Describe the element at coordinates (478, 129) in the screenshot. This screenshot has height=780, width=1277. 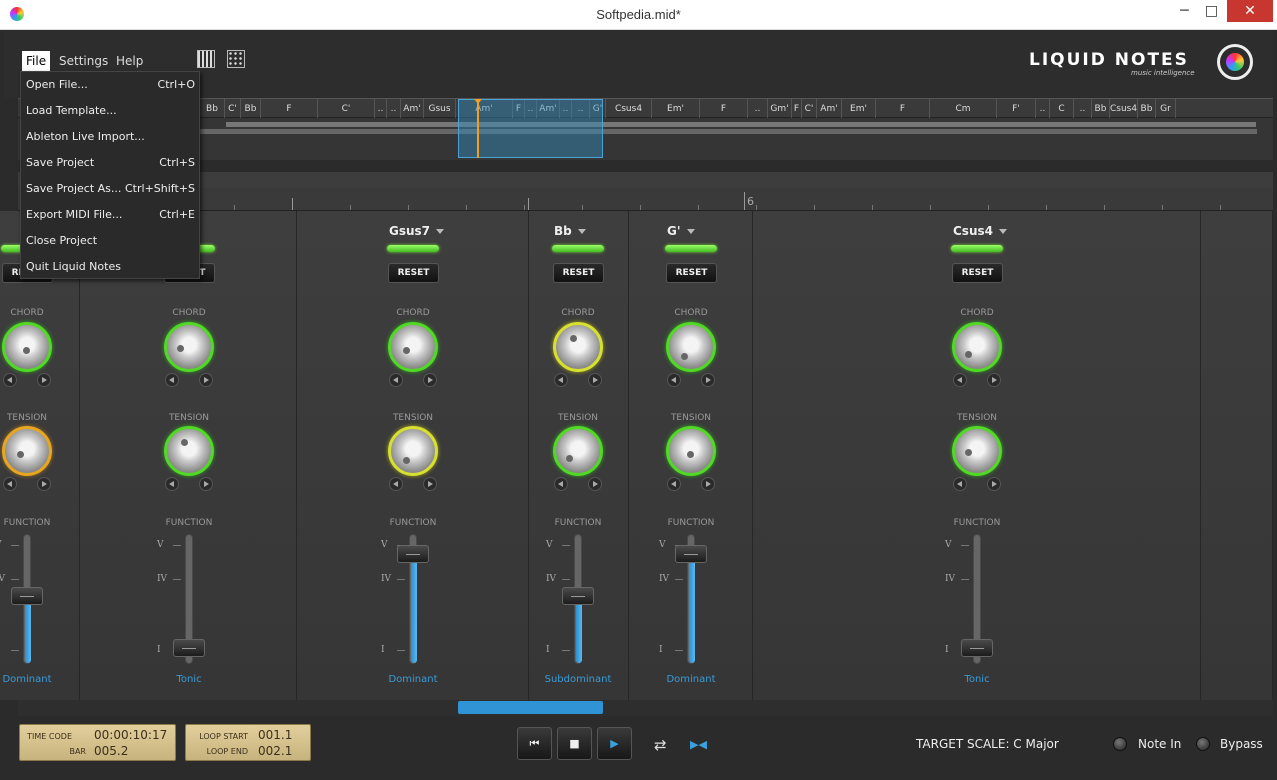
I see `playhead` at that location.